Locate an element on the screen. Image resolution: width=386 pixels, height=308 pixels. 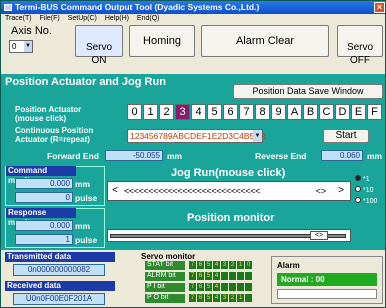
position-button-1: 1 is located at coordinates (150, 112).